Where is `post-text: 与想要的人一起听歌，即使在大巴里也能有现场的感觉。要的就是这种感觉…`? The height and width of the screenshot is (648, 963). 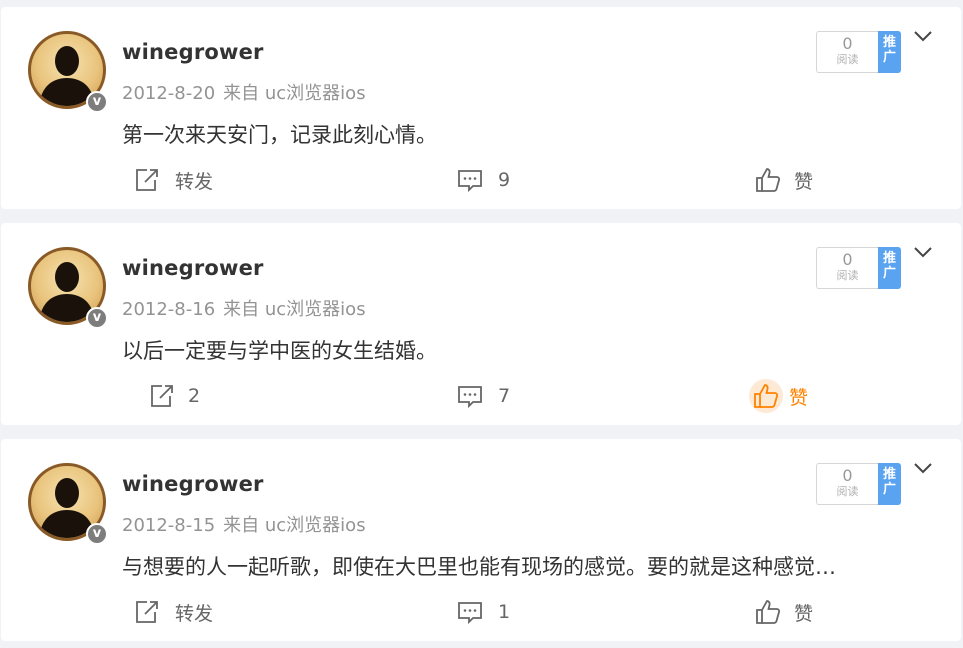
post-text: 与想要的人一起听歌，即使在大巴里也能有现场的感觉。要的就是这种感觉… is located at coordinates (479, 567).